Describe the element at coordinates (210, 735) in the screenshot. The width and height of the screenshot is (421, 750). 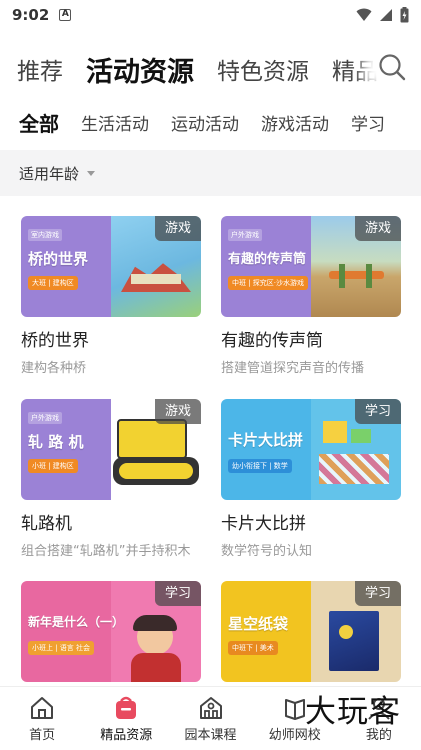
I see `nav-school-courses-label: 园本课程` at that location.